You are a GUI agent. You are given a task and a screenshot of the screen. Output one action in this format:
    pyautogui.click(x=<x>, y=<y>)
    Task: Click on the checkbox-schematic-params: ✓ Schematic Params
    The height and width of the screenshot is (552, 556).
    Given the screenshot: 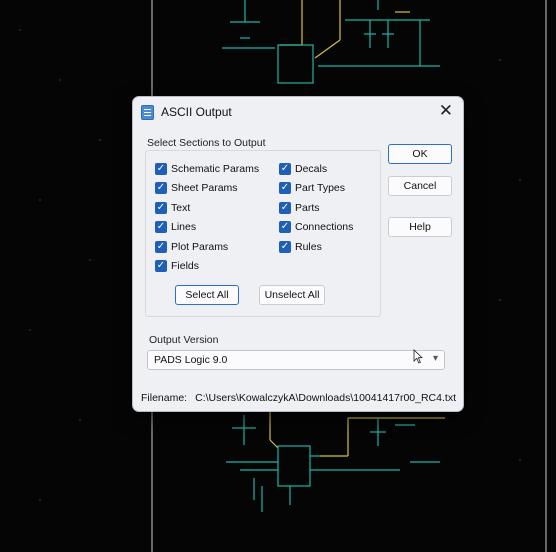 What is the action you would take?
    pyautogui.click(x=207, y=169)
    